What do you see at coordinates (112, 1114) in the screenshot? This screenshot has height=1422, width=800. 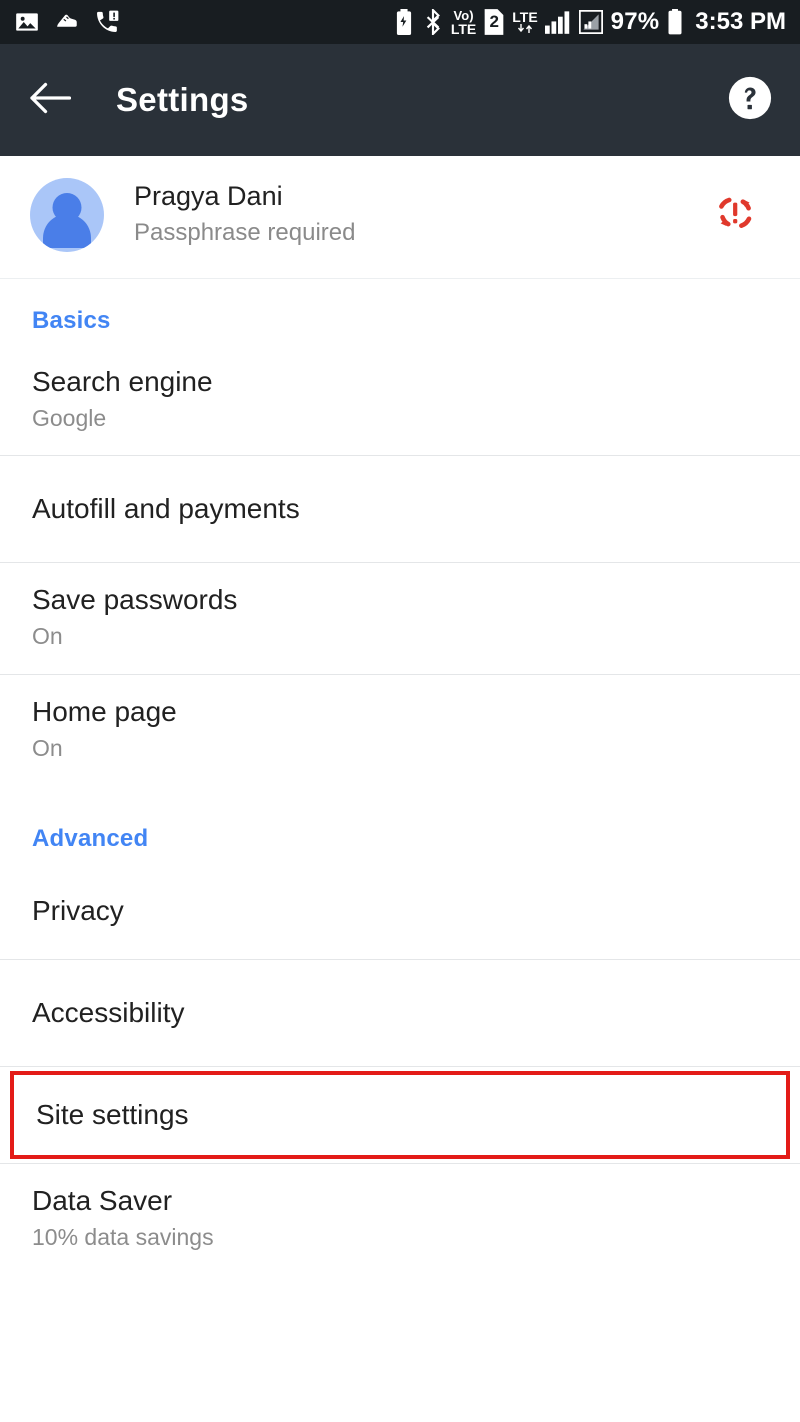 I see `row-title: Site settings` at bounding box center [112, 1114].